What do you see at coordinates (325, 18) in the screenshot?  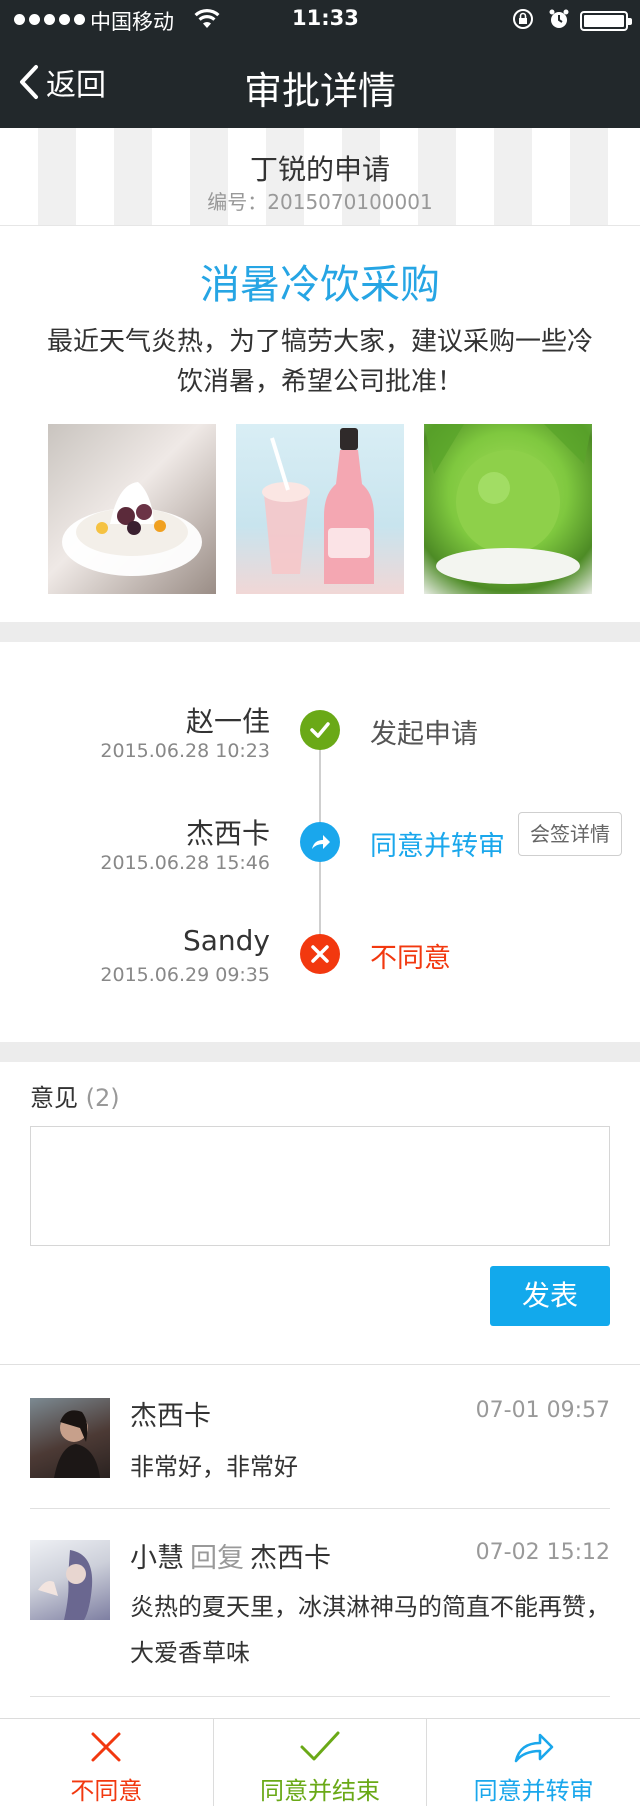 I see `clock-time: 11:33` at bounding box center [325, 18].